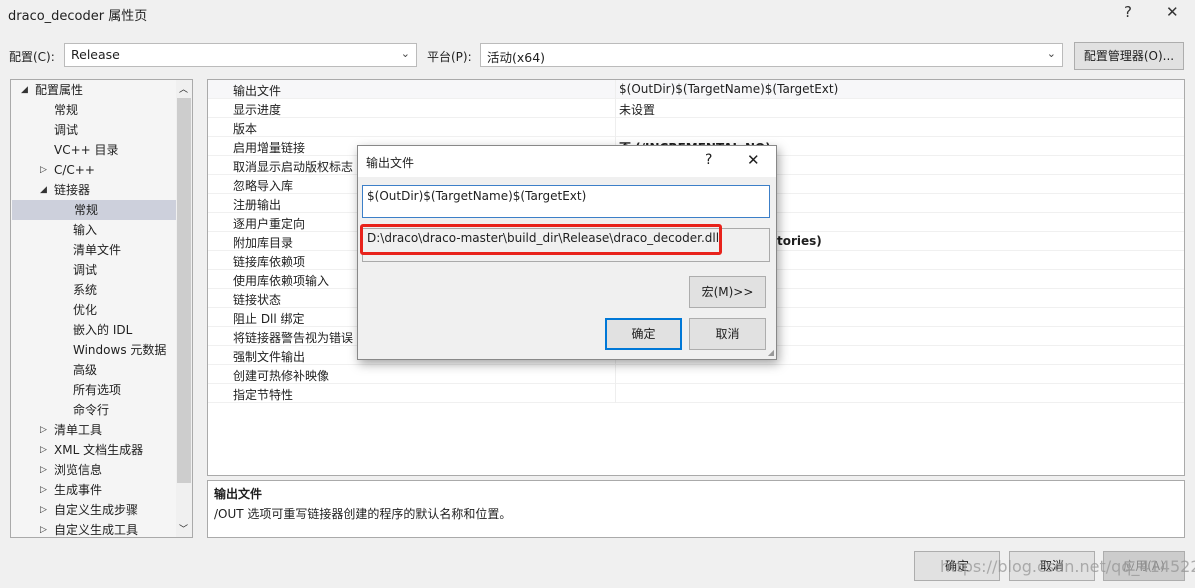 This screenshot has height=588, width=1195. What do you see at coordinates (257, 110) in the screenshot?
I see `property-name: 显示进度` at bounding box center [257, 110].